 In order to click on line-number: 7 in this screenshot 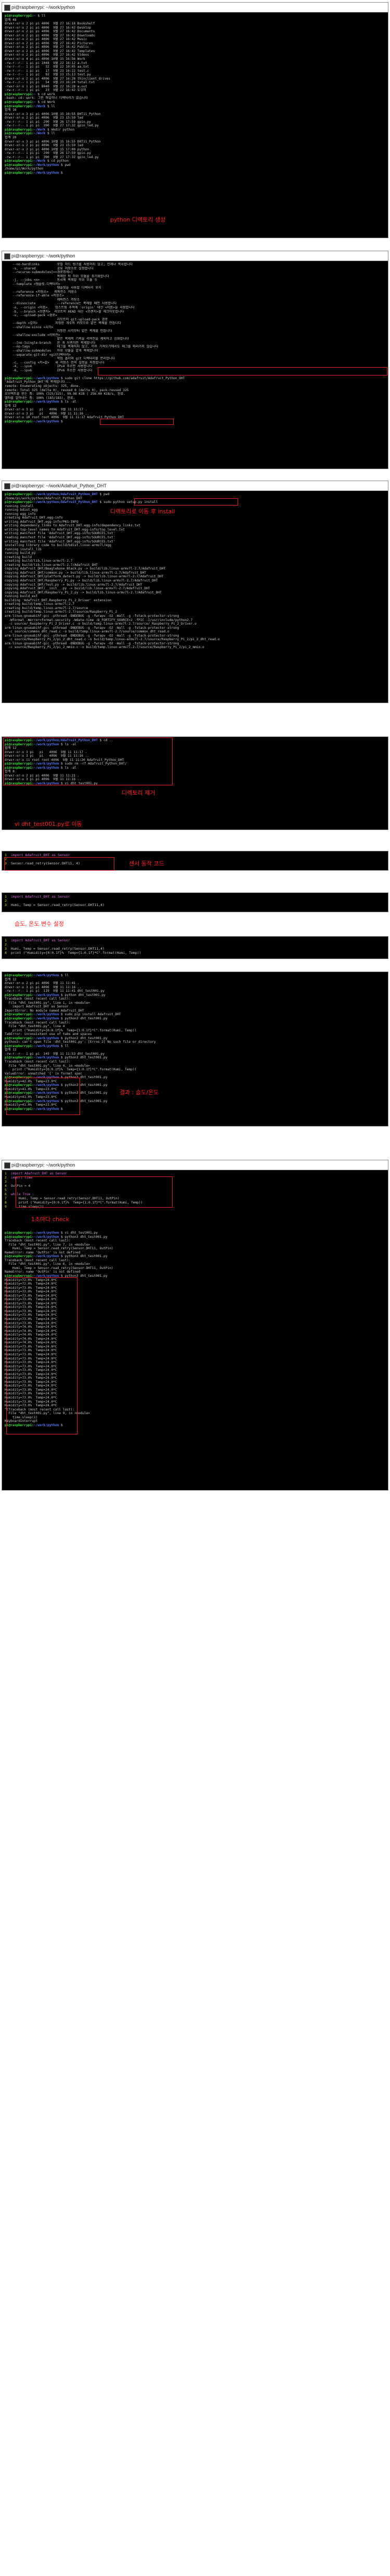, I will do `click(6, 1198)`.